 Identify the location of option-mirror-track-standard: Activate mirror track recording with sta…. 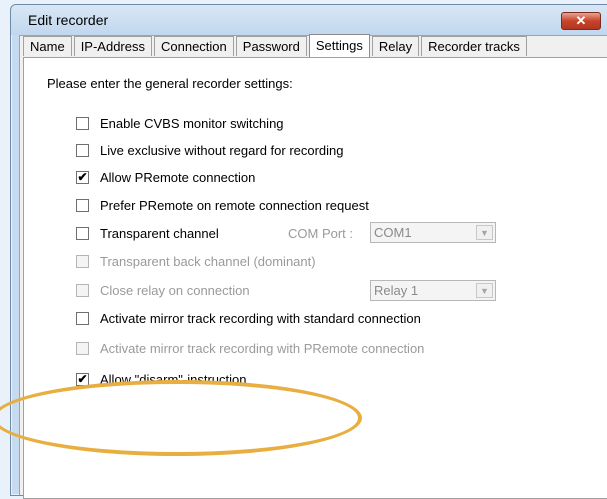
(248, 318).